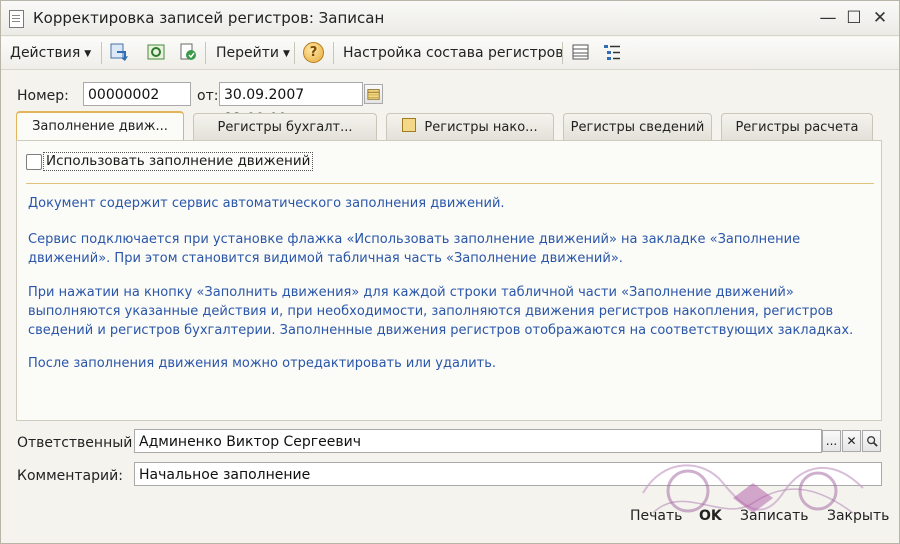 The image size is (900, 544). I want to click on help-label: ?, so click(313, 52).